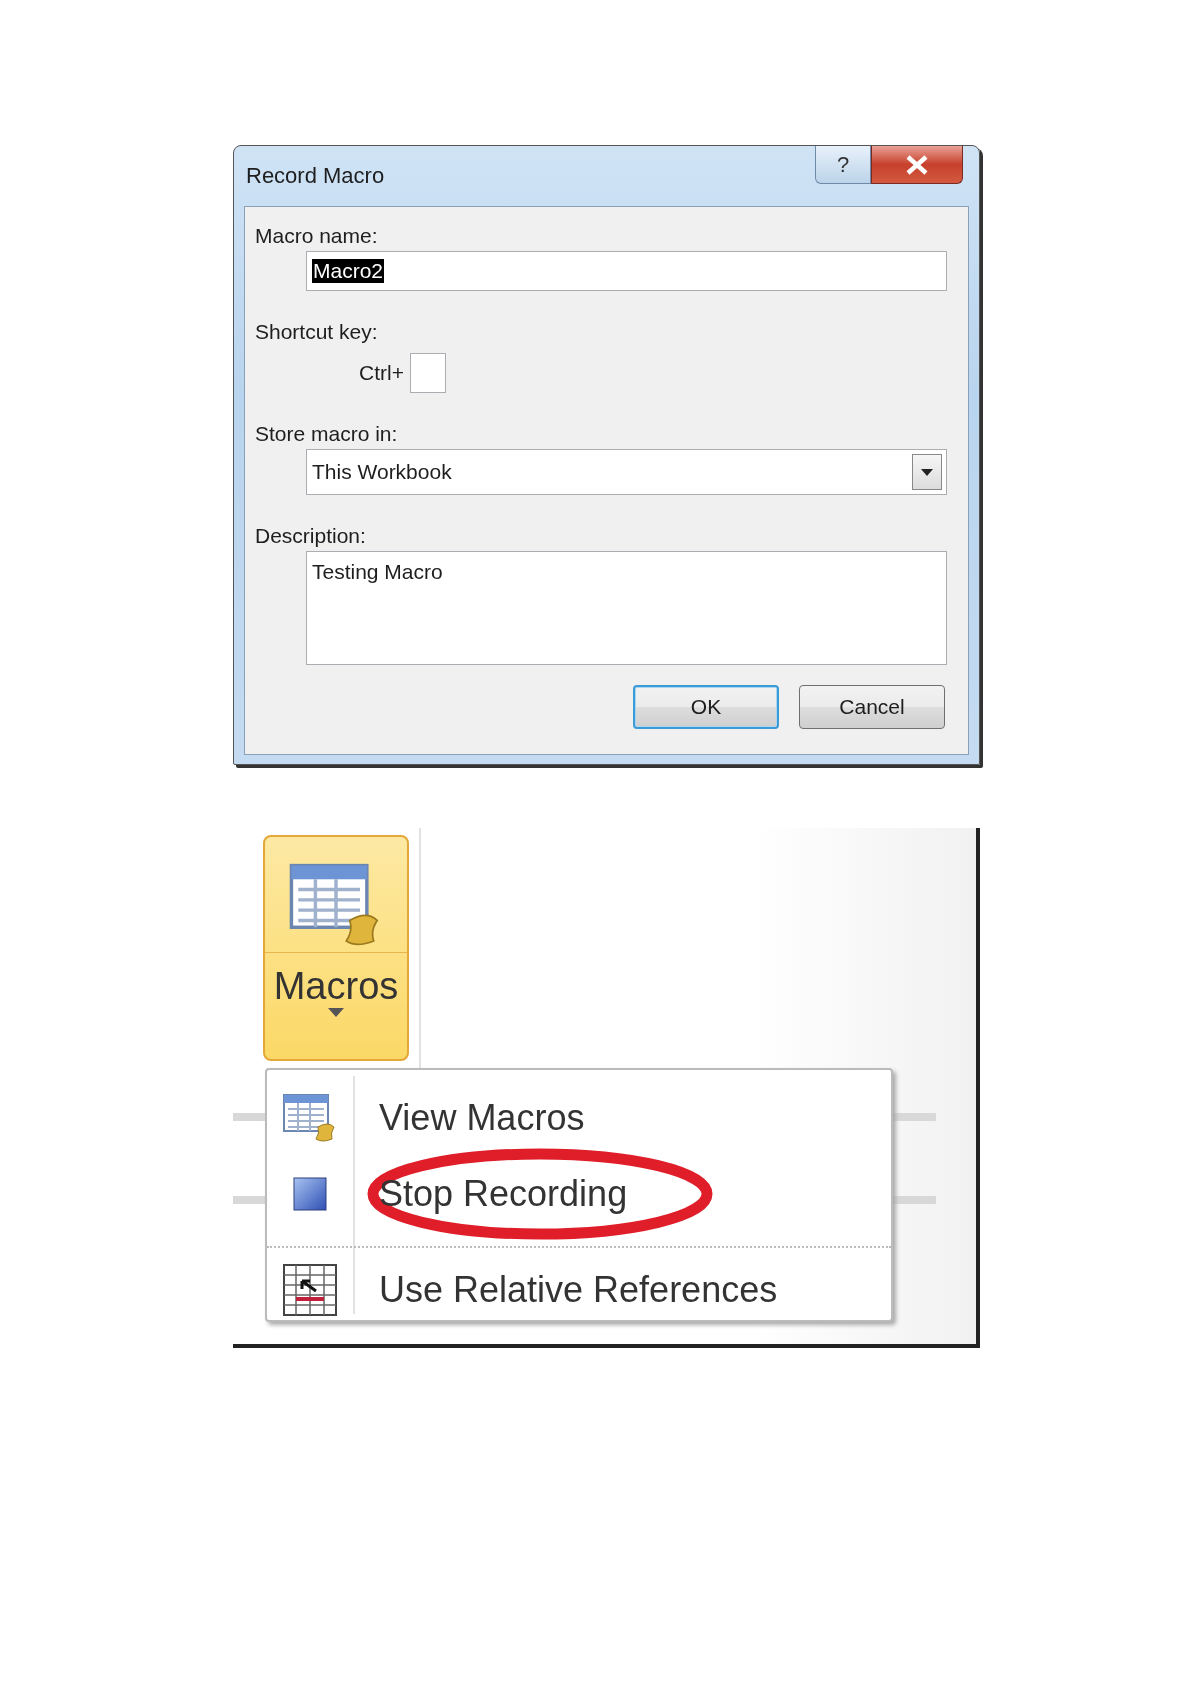  I want to click on help-button: ?, so click(843, 165).